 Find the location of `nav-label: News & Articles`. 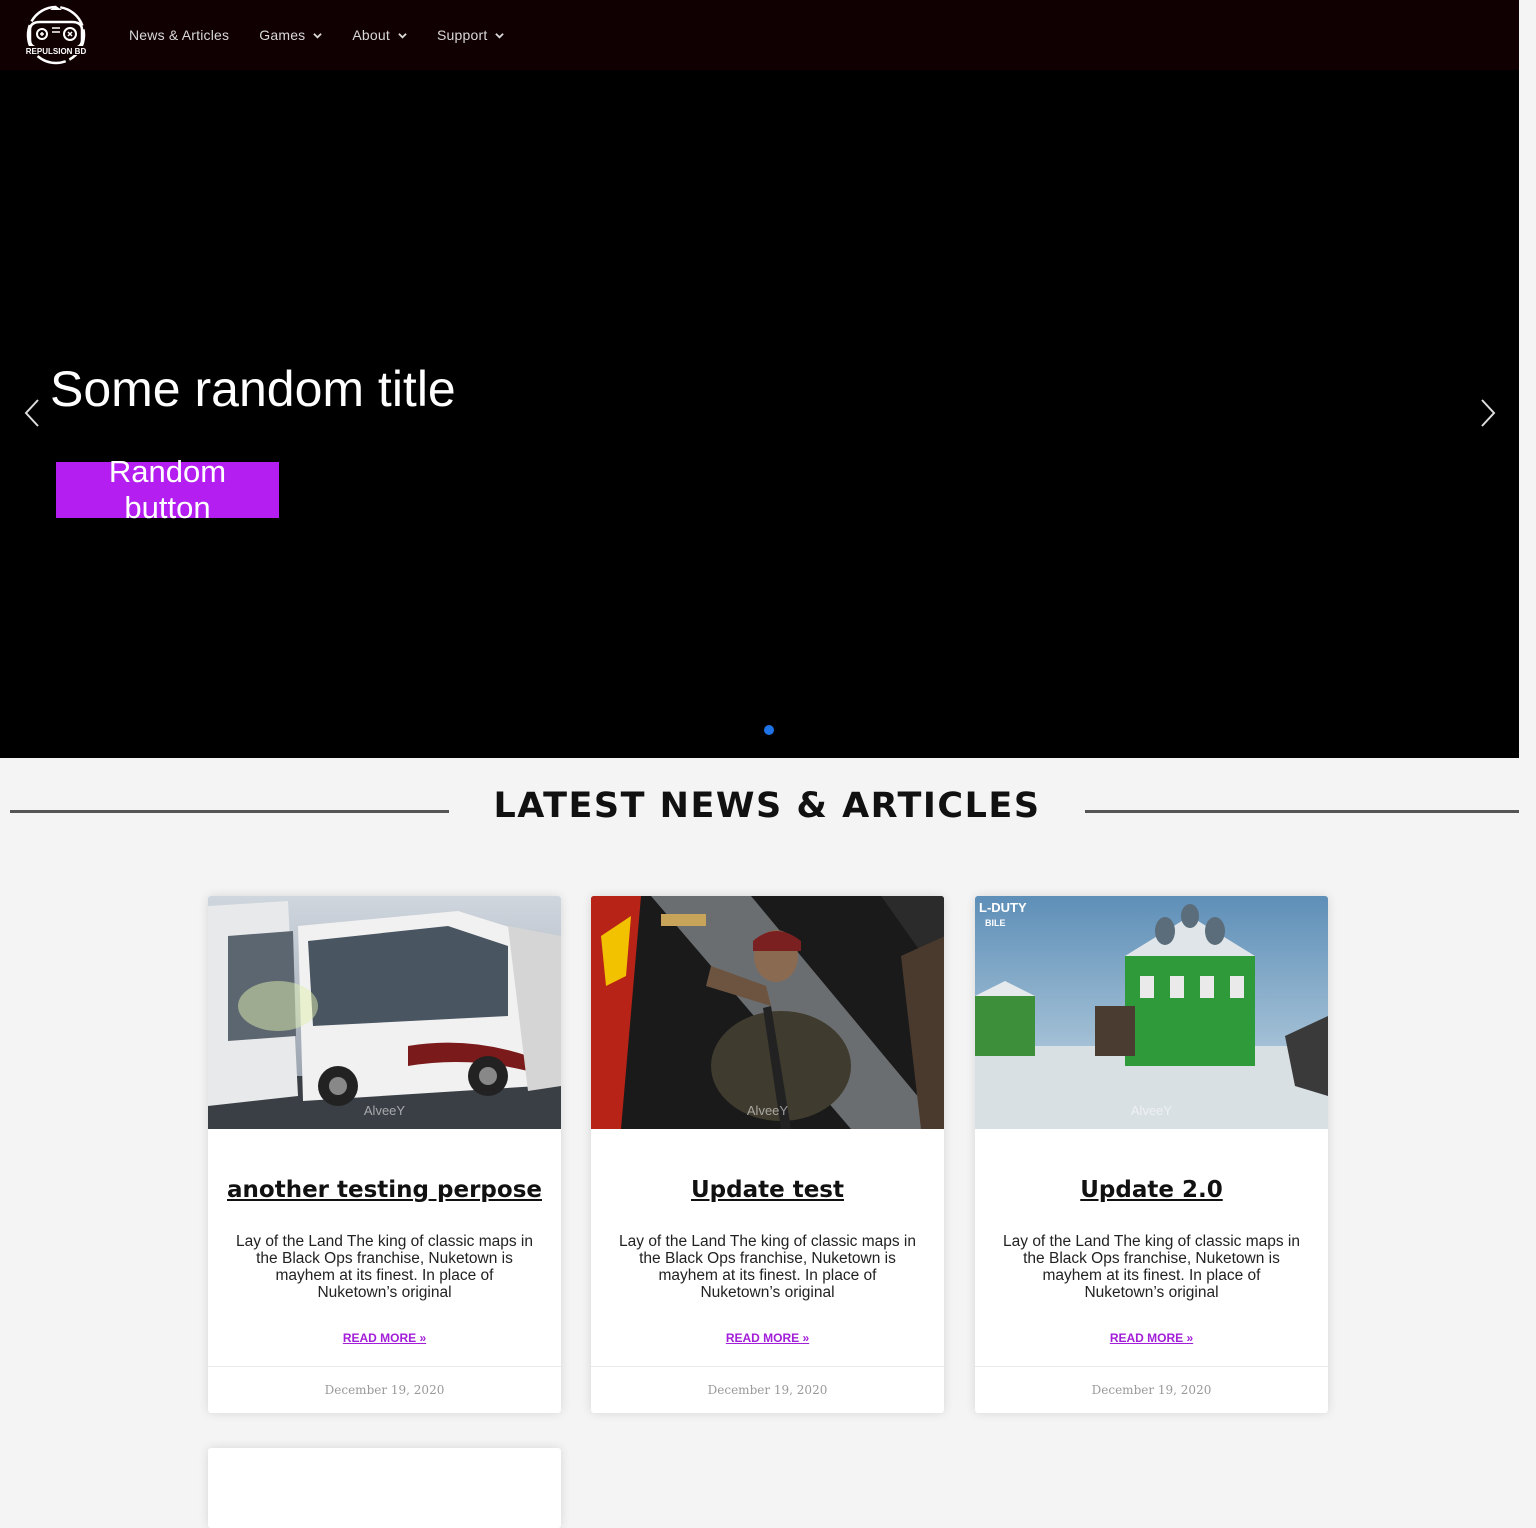

nav-label: News & Articles is located at coordinates (179, 35).